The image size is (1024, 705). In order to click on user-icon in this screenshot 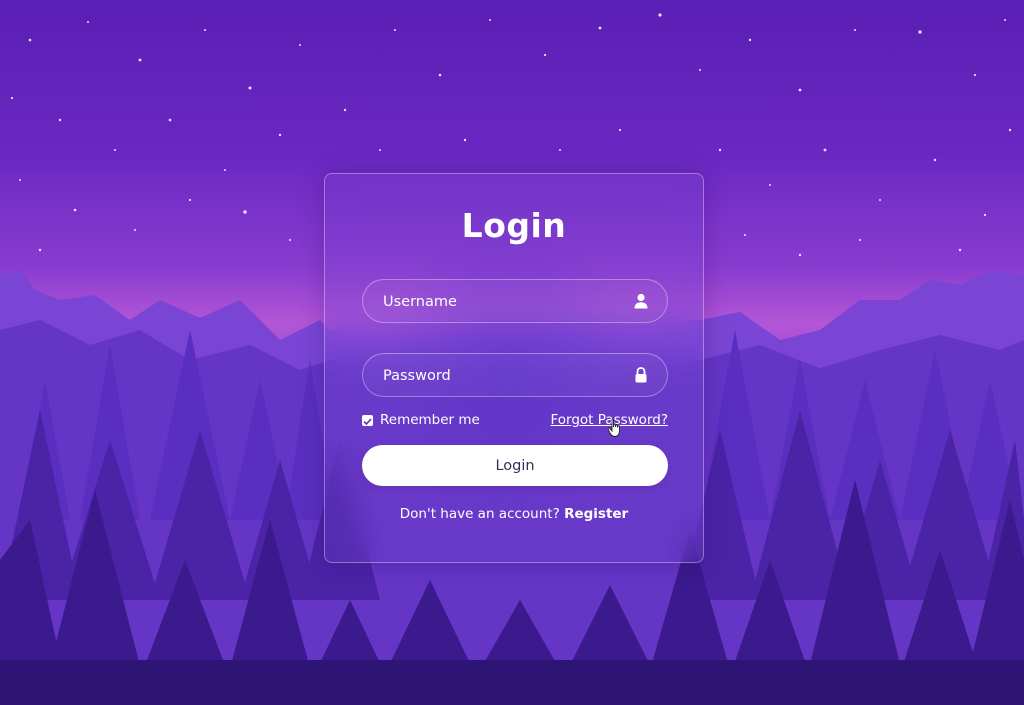, I will do `click(641, 301)`.